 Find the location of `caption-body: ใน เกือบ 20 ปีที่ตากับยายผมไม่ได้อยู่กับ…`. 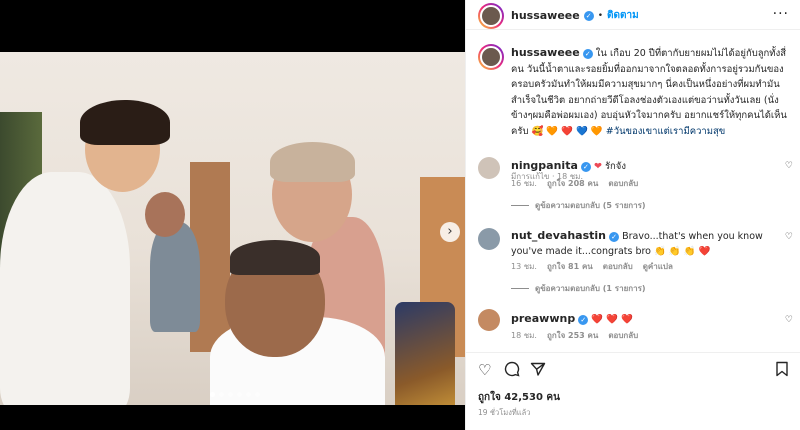

caption-body: ใน เกือบ 20 ปีที่ตากับยายผมไม่ได้อยู่กับ… is located at coordinates (649, 92).